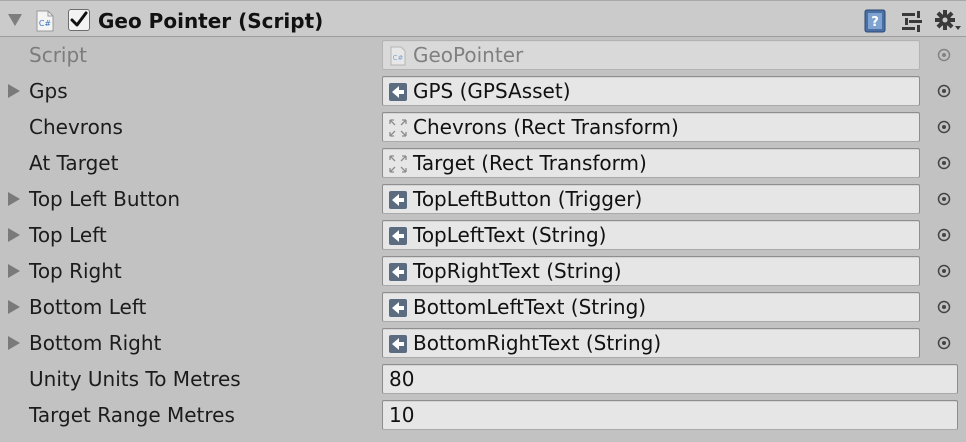  Describe the element at coordinates (105, 199) in the screenshot. I see `property-label: Top Left Button` at that location.